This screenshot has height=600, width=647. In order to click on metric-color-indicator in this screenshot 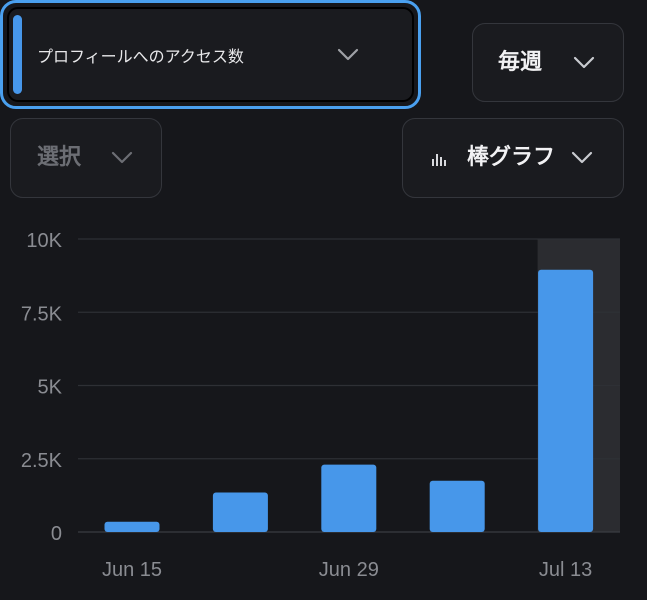, I will do `click(17, 54)`.